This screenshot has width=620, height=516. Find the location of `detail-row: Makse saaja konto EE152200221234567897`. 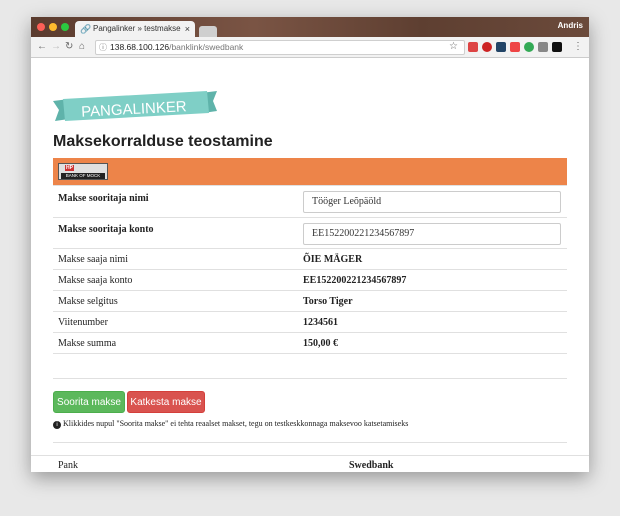

detail-row: Makse saaja konto EE152200221234567897 is located at coordinates (310, 279).